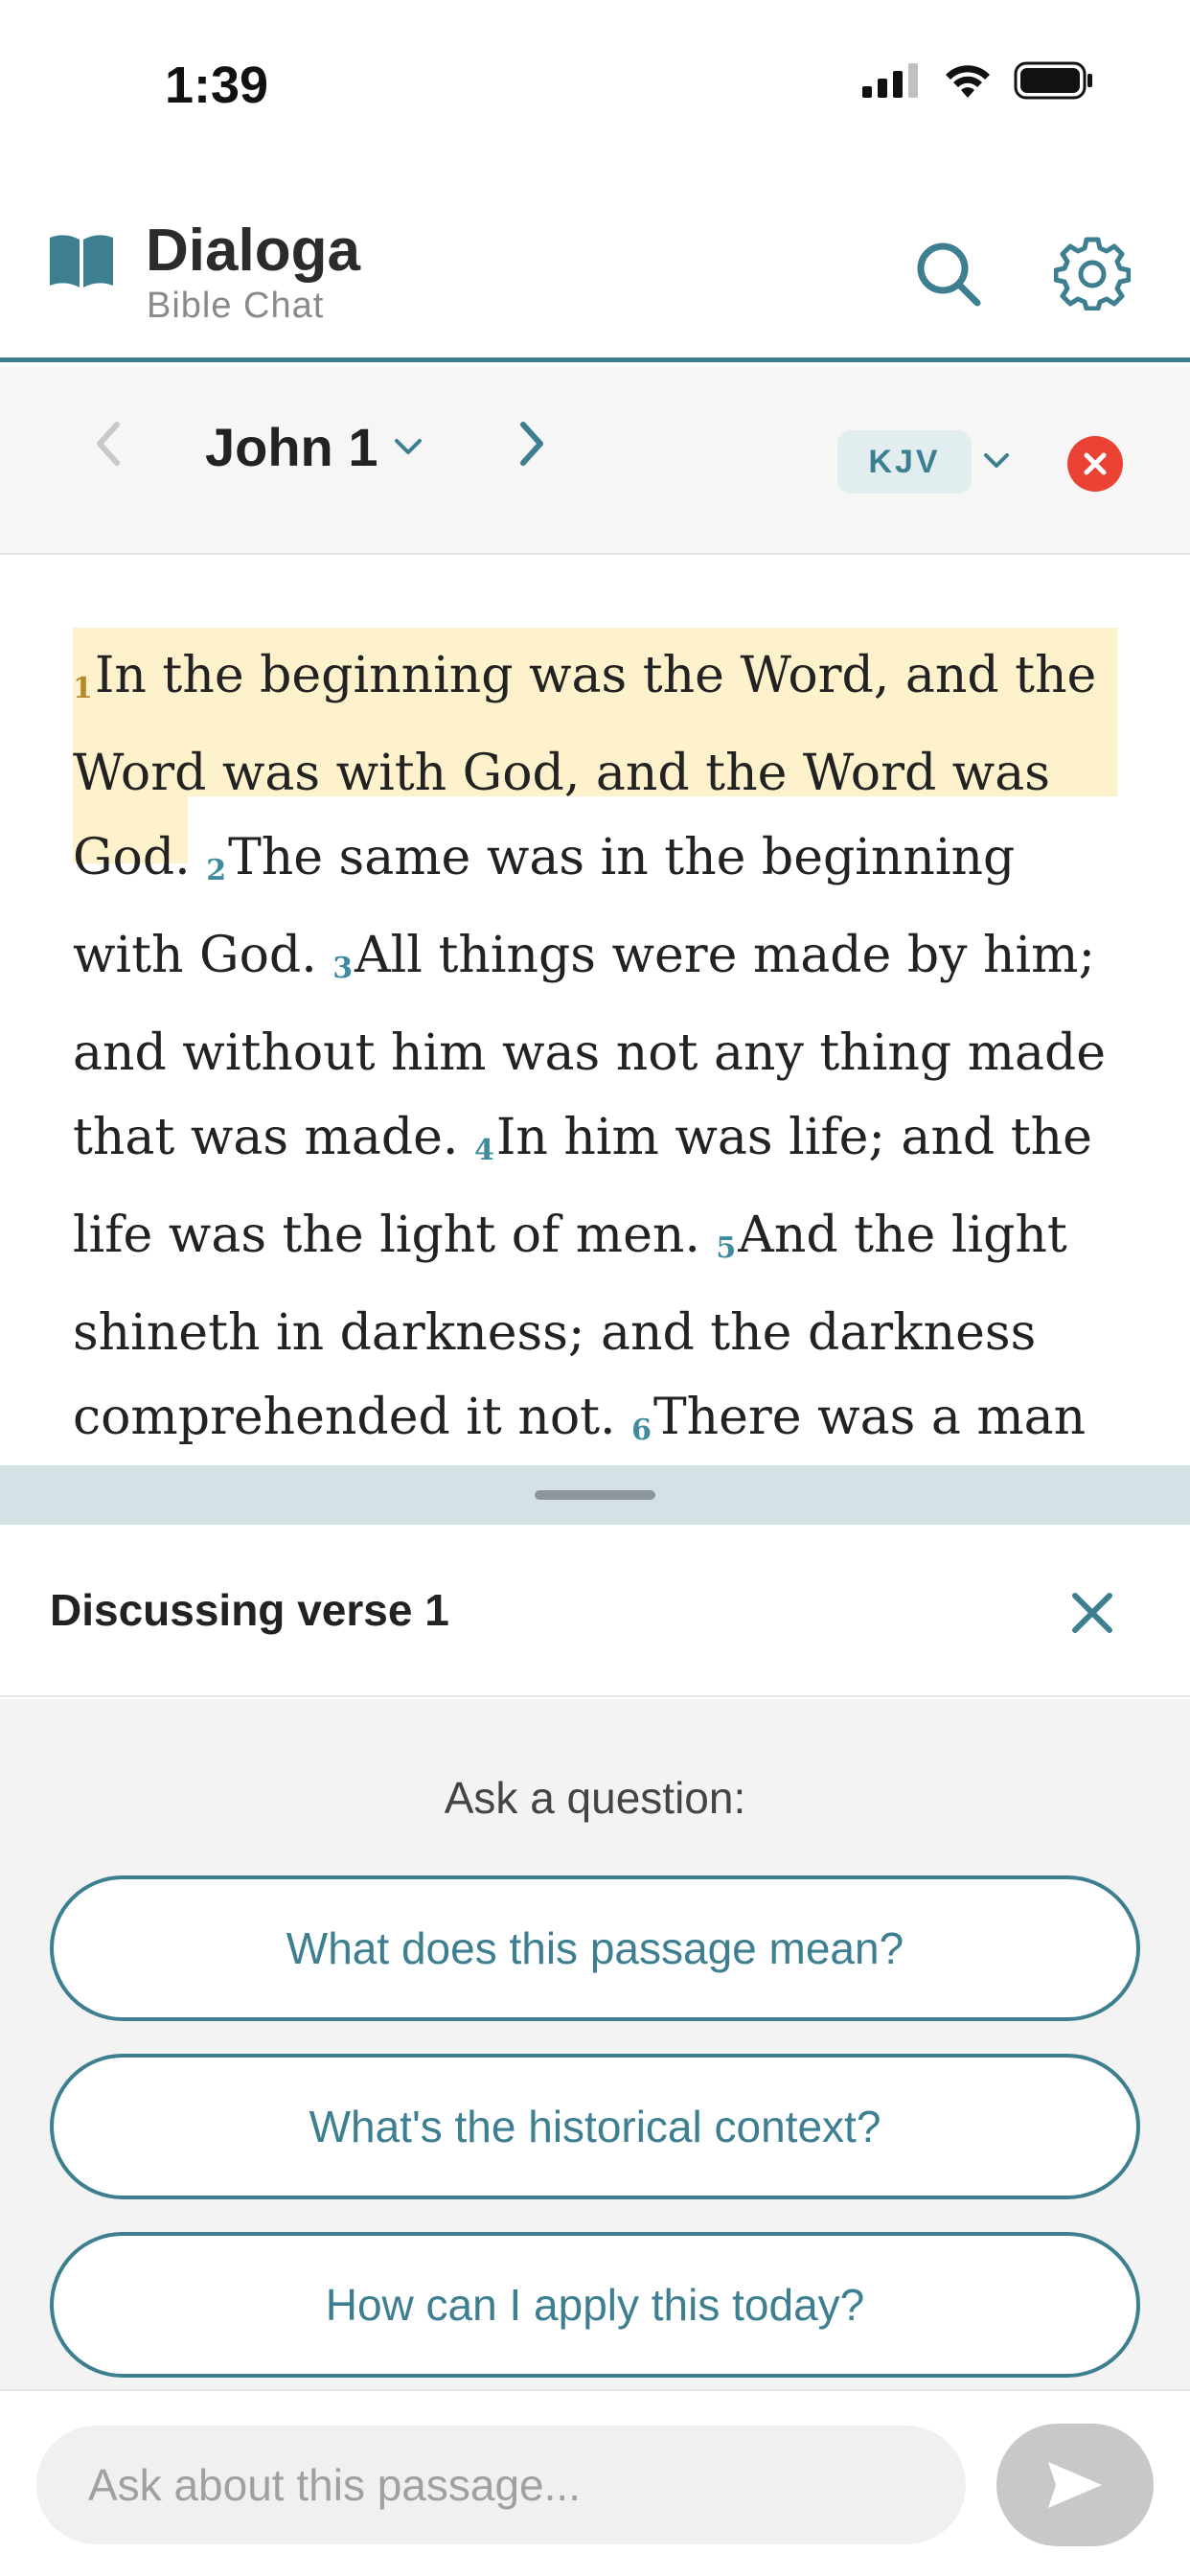  What do you see at coordinates (997, 461) in the screenshot?
I see `version-chevron-down-icon` at bounding box center [997, 461].